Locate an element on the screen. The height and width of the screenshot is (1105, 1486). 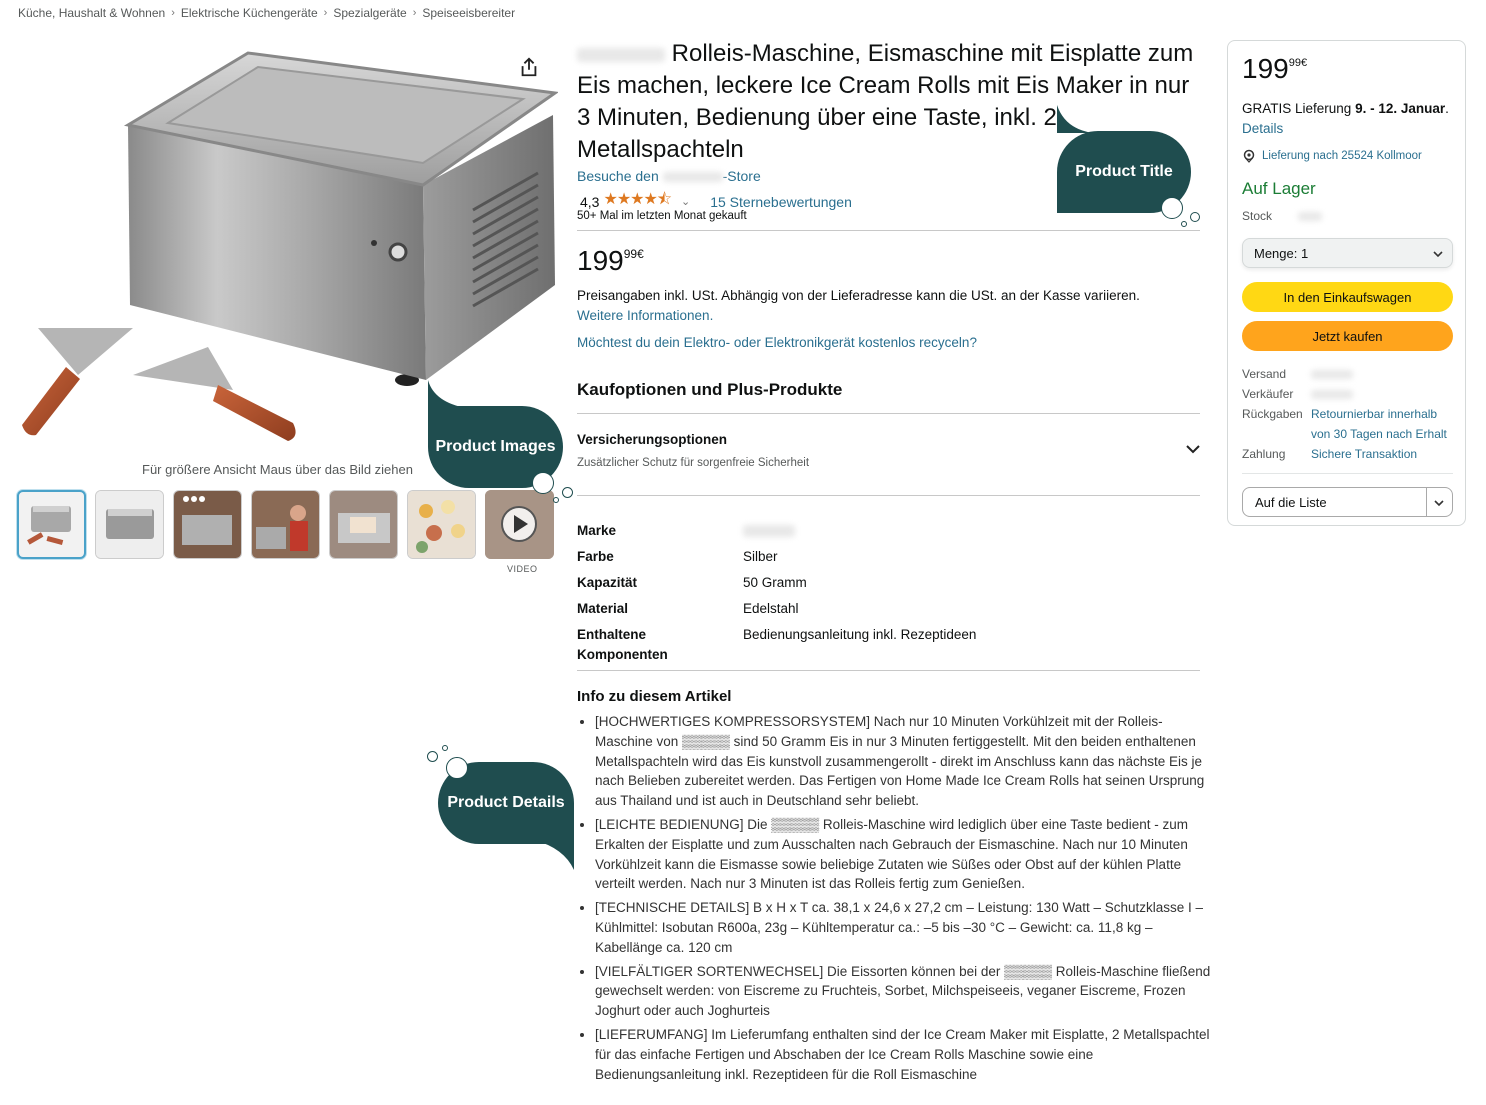
video-thumbnail is located at coordinates (519, 524).